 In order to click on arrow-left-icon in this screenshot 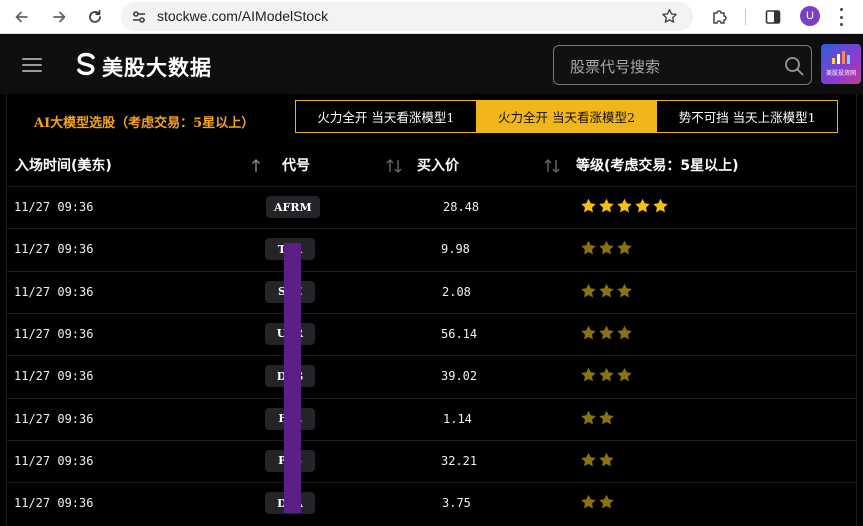, I will do `click(21, 17)`.